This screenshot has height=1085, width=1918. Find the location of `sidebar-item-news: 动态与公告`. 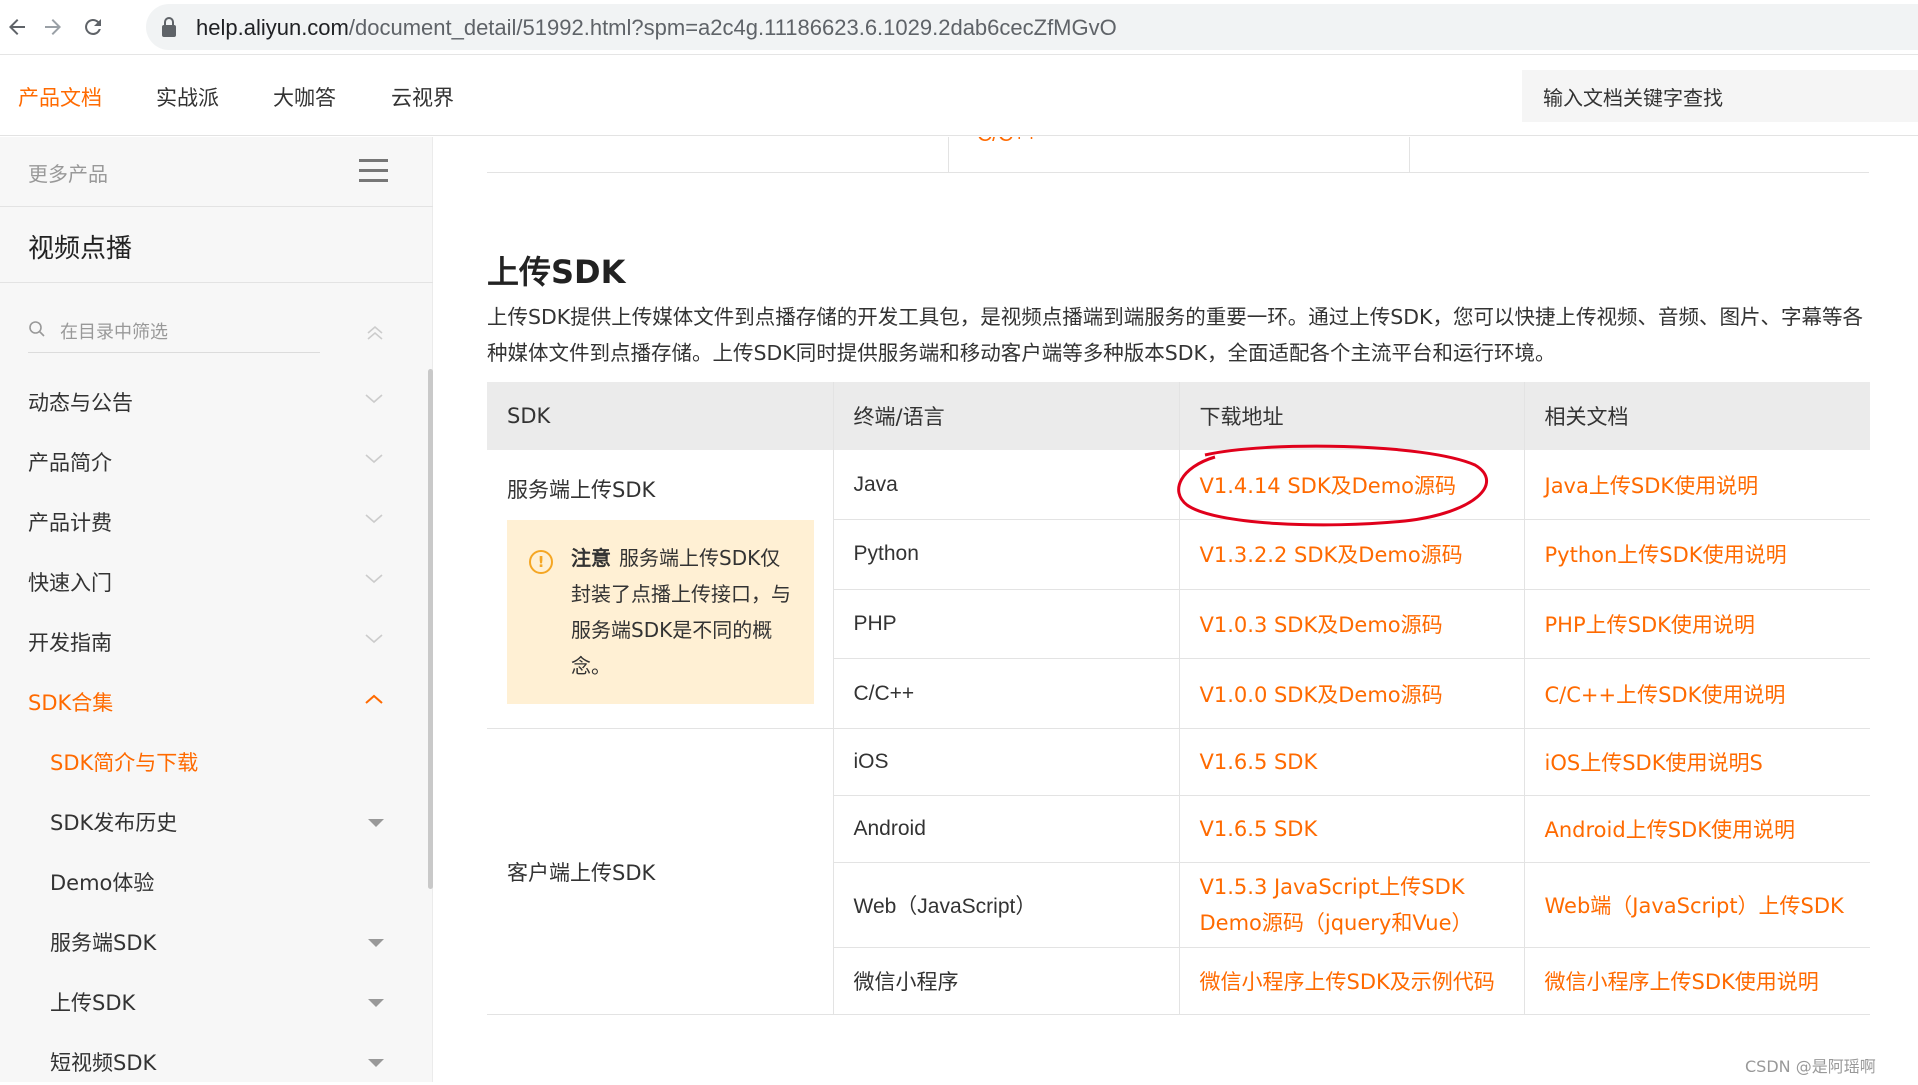

sidebar-item-news: 动态与公告 is located at coordinates (210, 401).